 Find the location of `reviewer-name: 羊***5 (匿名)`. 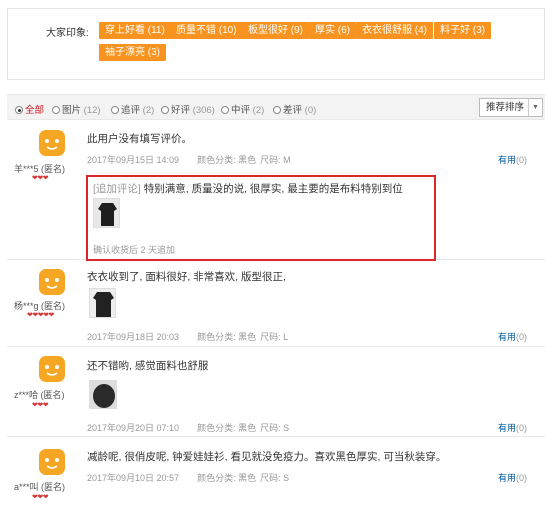

reviewer-name: 羊***5 (匿名) is located at coordinates (40, 169).